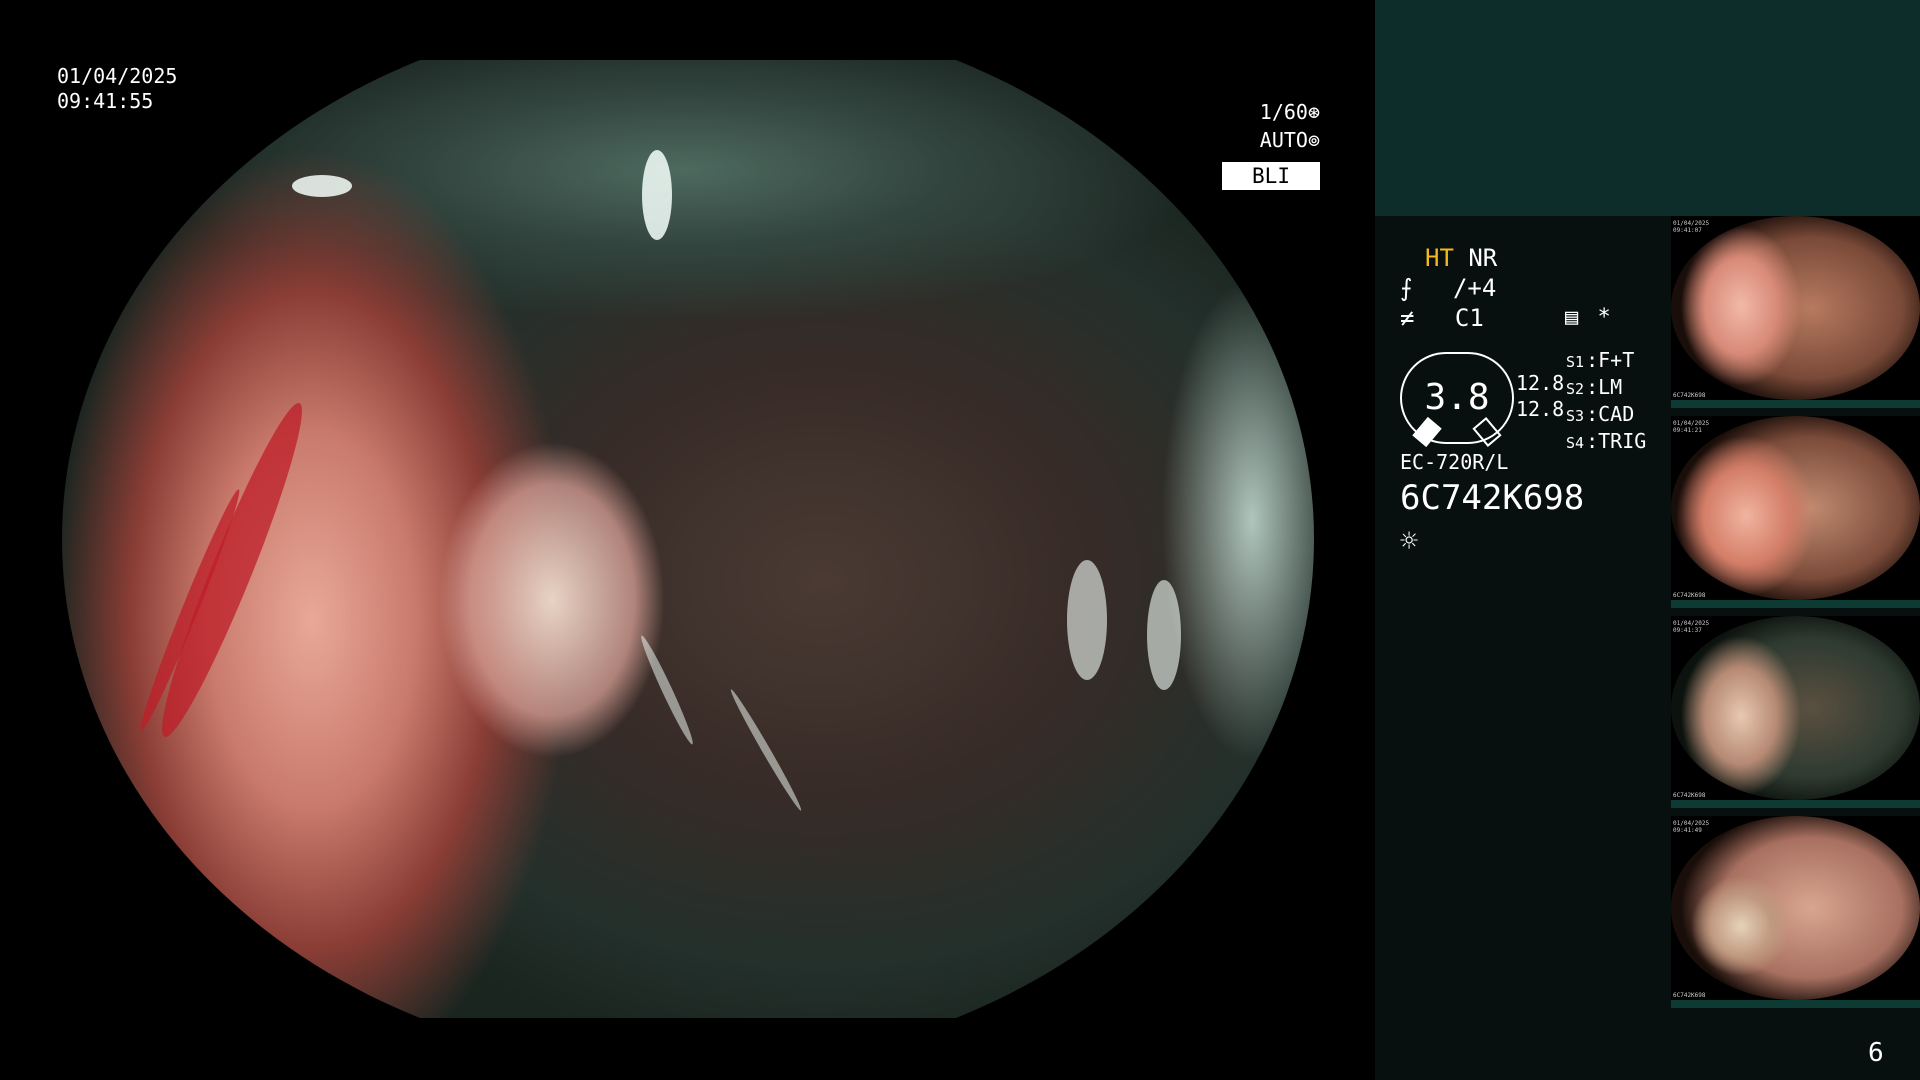  I want to click on switch-assignments: S1:F+T S2:LM S3:CAD S4:TRIG, so click(1606, 402).